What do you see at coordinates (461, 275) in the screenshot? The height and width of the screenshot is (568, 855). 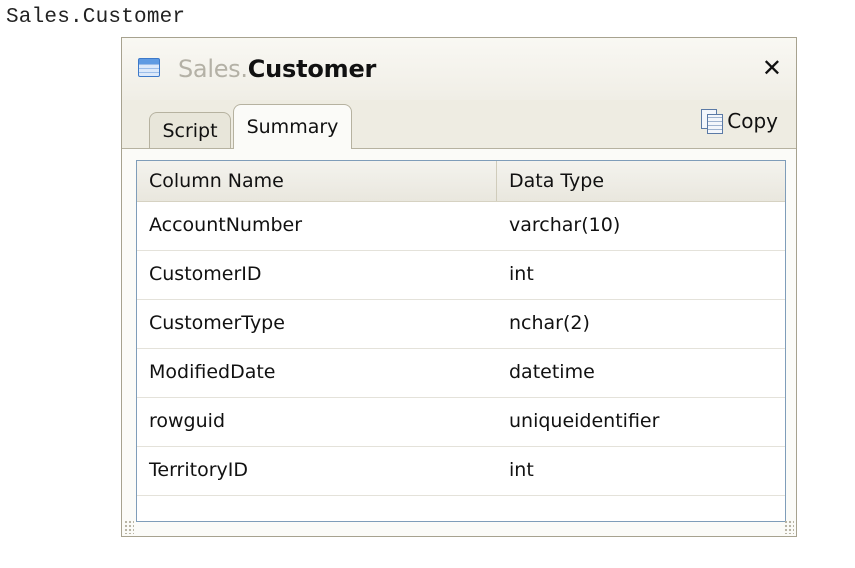 I see `table-row: CustomerID int` at bounding box center [461, 275].